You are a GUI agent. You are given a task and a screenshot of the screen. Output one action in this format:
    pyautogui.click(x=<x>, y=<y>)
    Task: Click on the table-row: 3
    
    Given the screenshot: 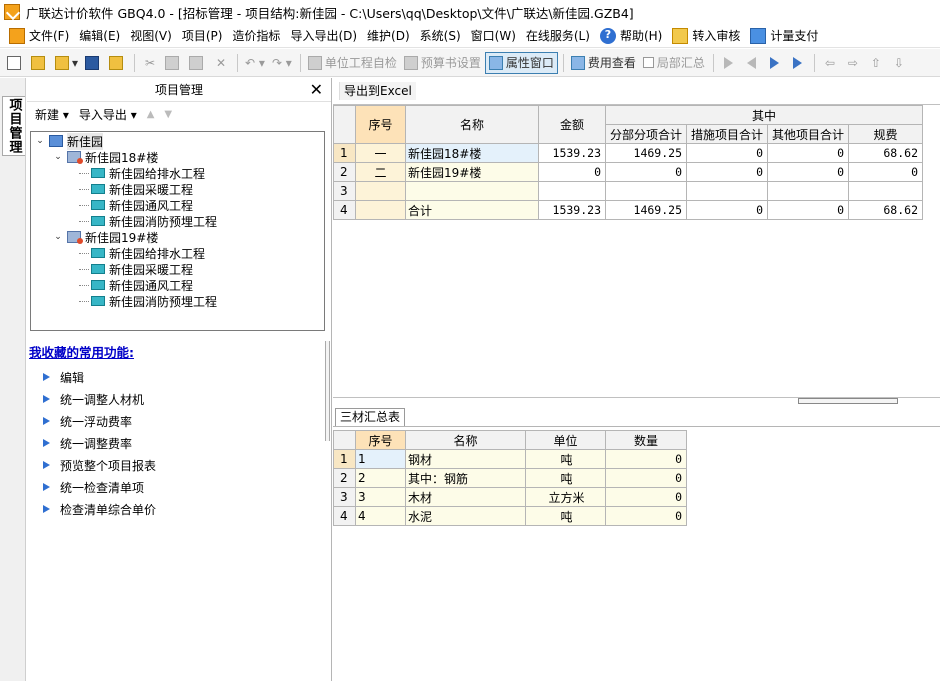 What is the action you would take?
    pyautogui.click(x=628, y=191)
    